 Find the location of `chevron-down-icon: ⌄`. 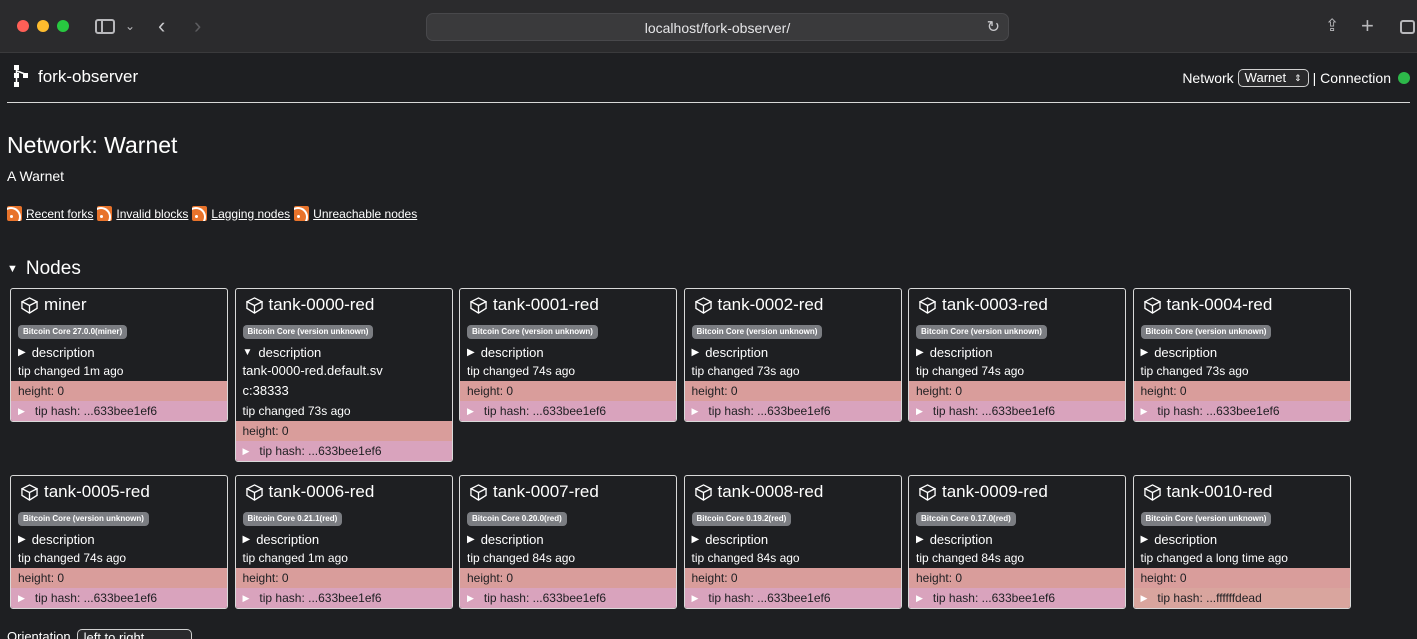

chevron-down-icon: ⌄ is located at coordinates (130, 26).